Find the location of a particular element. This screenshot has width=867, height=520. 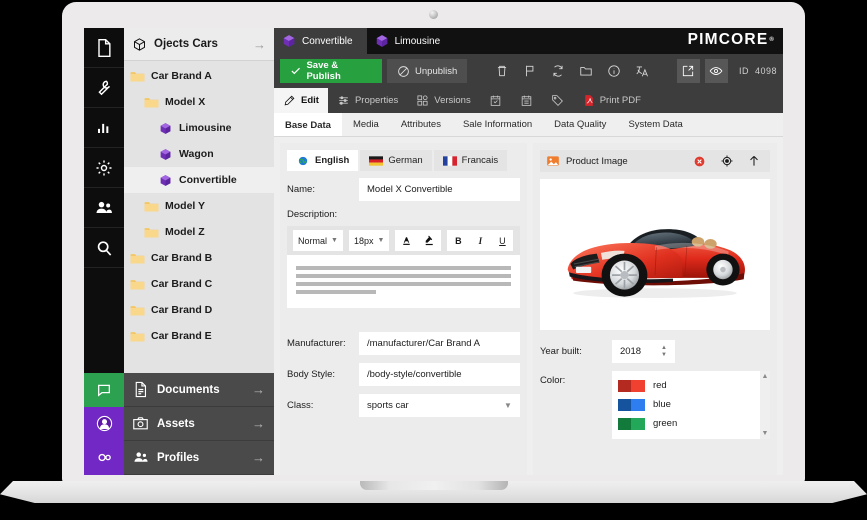

text-color-button is located at coordinates (406, 240).